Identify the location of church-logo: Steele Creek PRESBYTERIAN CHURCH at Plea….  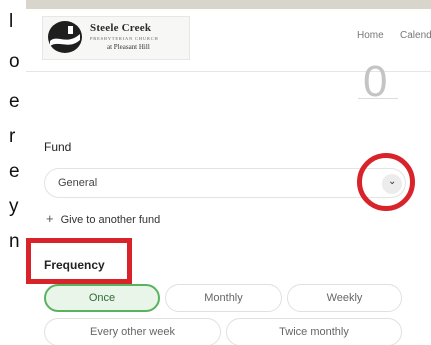
(116, 38).